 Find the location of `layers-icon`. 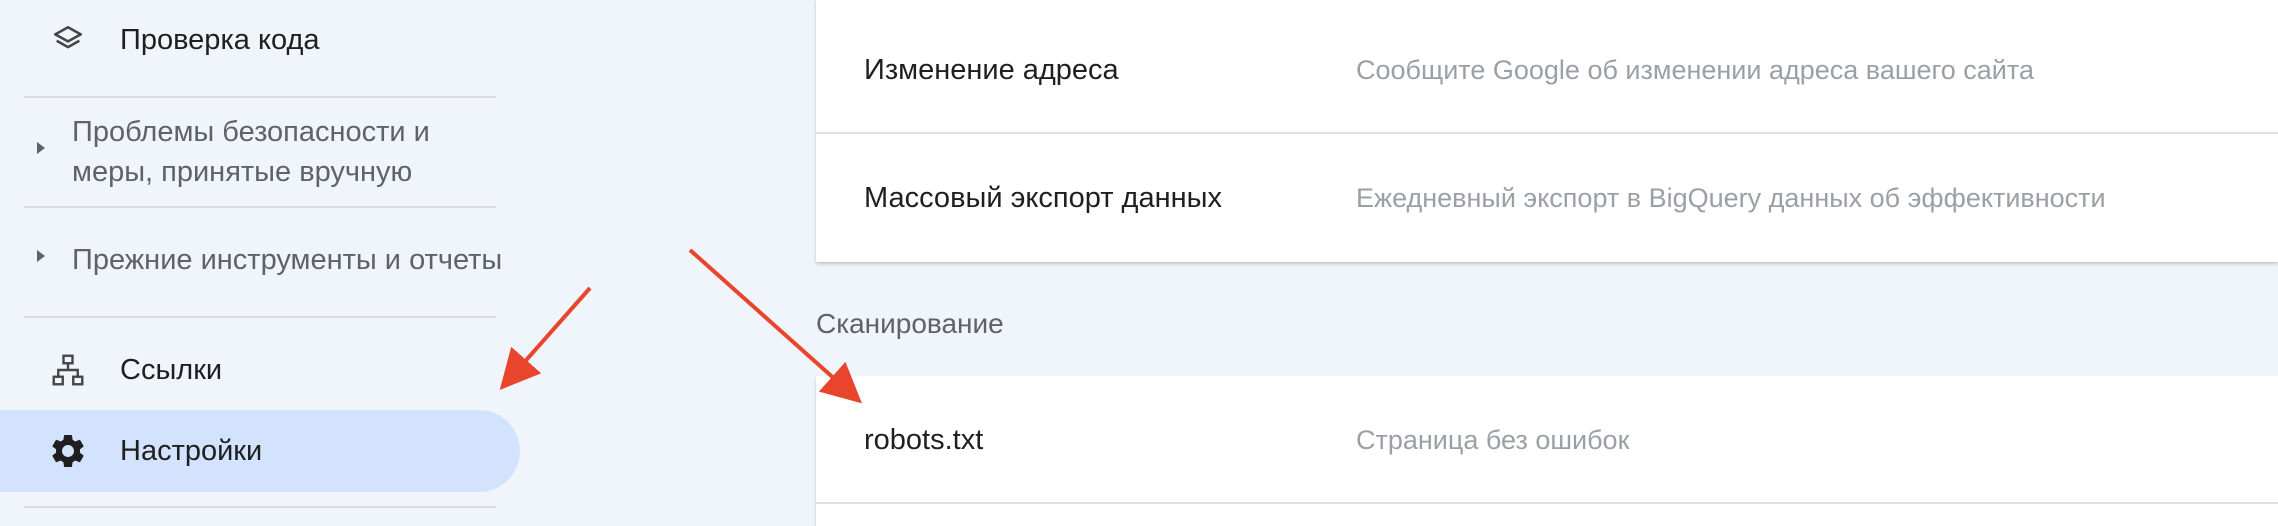

layers-icon is located at coordinates (68, 40).